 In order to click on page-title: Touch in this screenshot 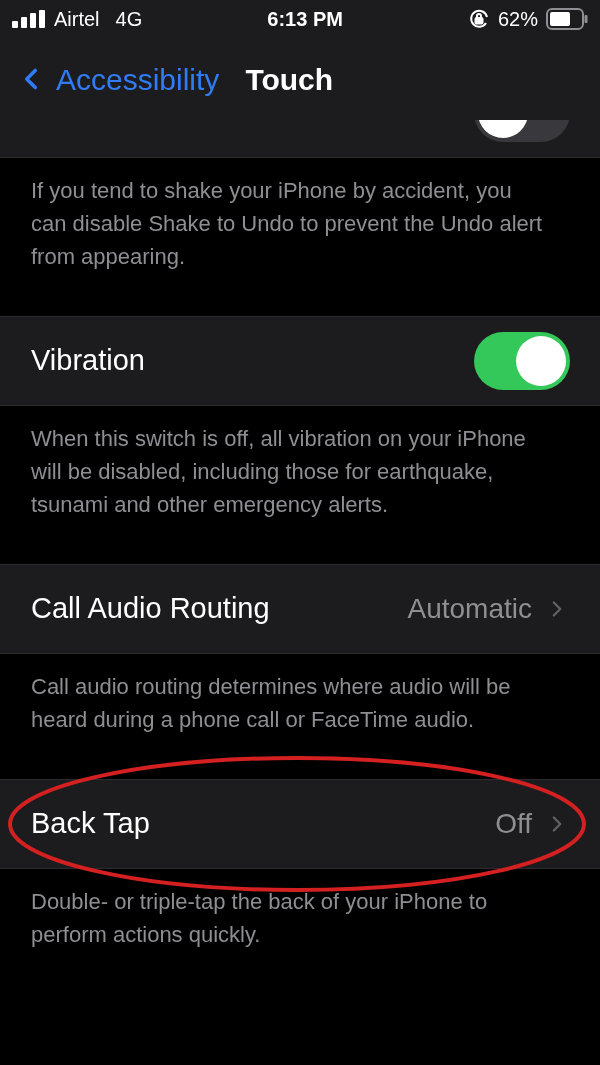, I will do `click(289, 79)`.